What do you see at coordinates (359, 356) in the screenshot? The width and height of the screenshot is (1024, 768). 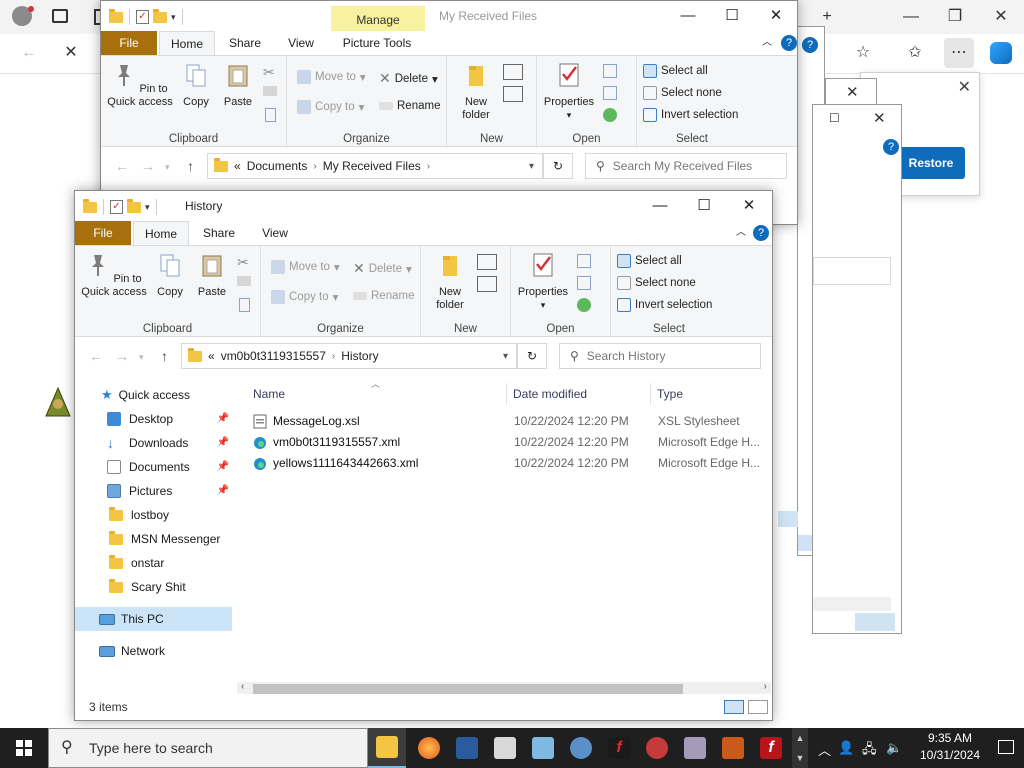 I see `breadcrumb-history: History` at bounding box center [359, 356].